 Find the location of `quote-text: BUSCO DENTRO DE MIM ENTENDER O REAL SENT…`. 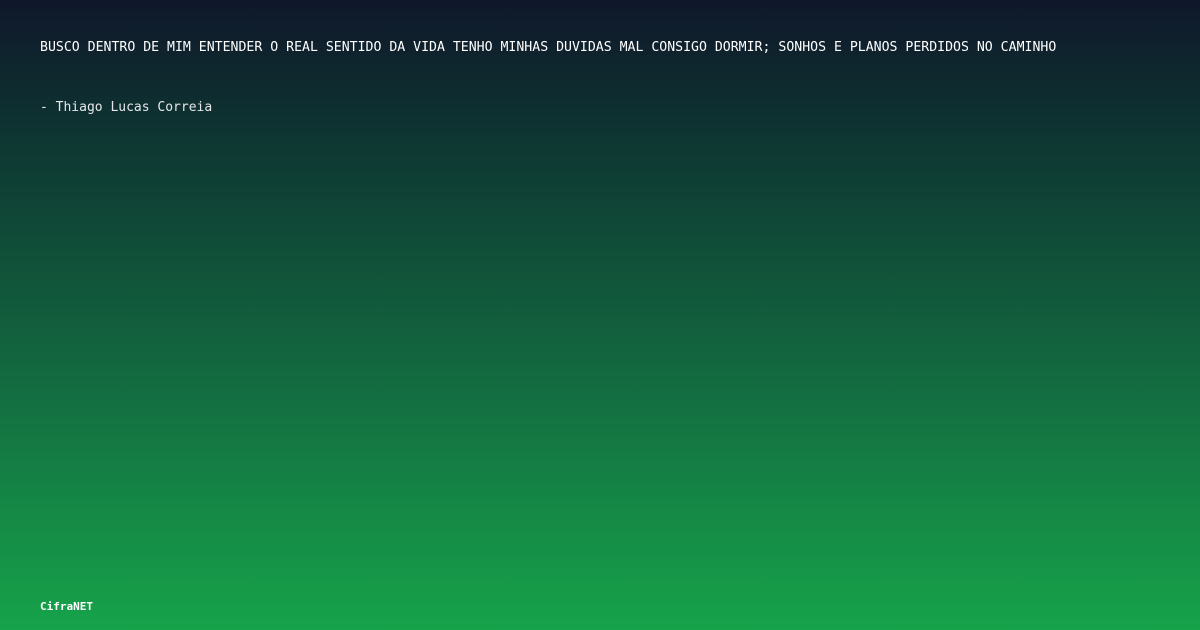

quote-text: BUSCO DENTRO DE MIM ENTENDER O REAL SENT… is located at coordinates (548, 47).